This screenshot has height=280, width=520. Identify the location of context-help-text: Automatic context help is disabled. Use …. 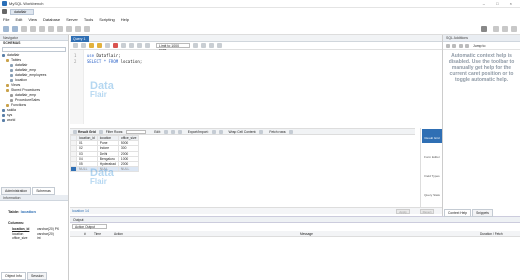
(481, 68).